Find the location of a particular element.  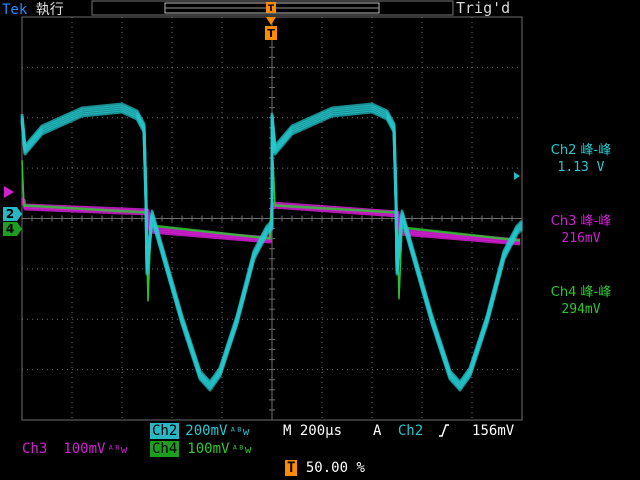

measurement-ch2: Ch2 峰-峰 1.13 V is located at coordinates (581, 159).